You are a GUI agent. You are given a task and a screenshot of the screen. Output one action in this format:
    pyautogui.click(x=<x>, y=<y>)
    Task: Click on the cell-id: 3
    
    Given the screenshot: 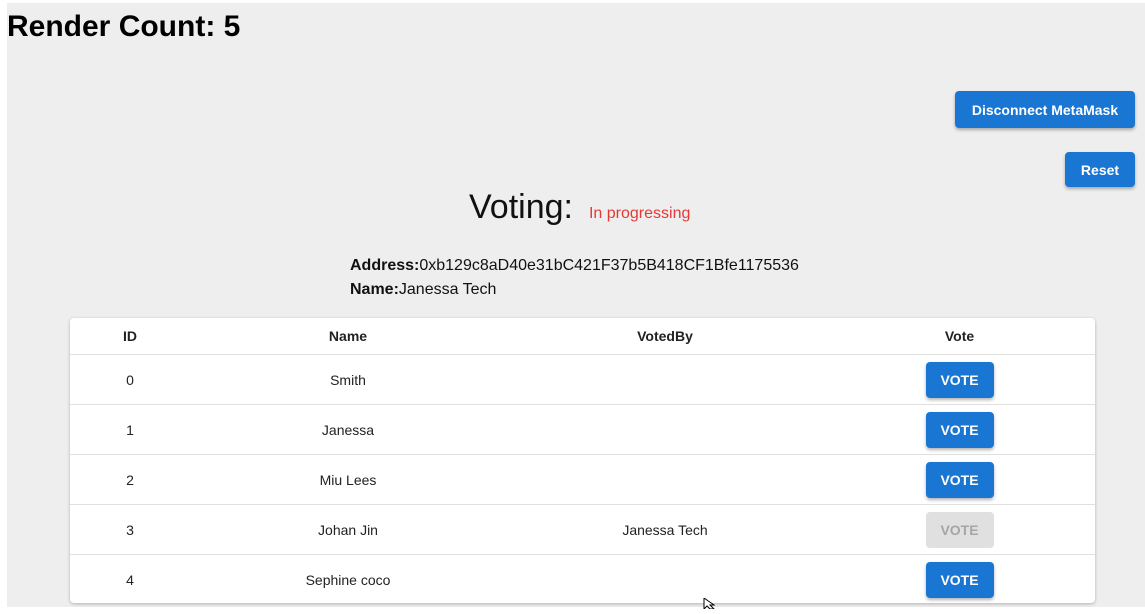 What is the action you would take?
    pyautogui.click(x=130, y=529)
    